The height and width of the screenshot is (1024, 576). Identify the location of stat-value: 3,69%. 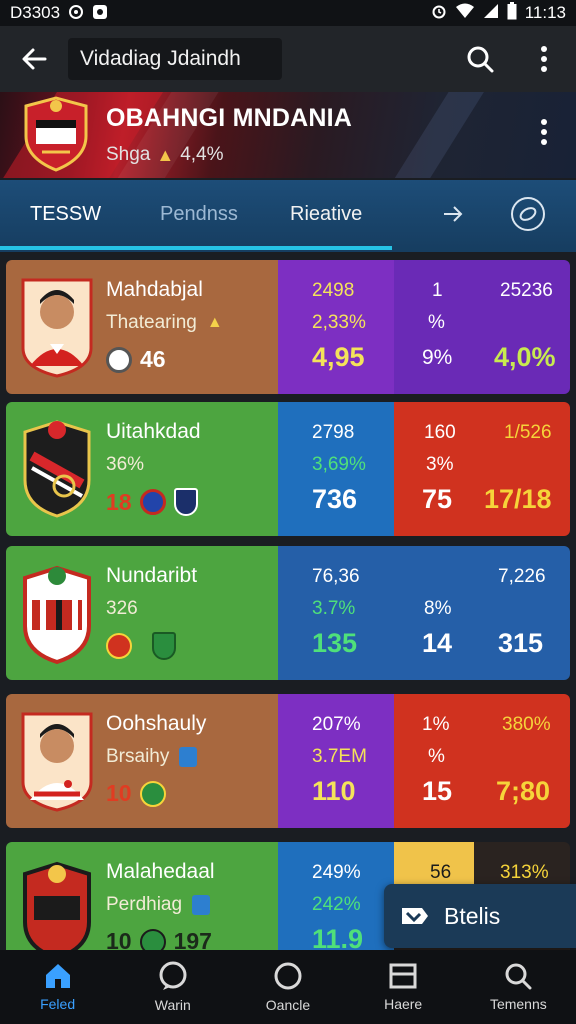
(339, 464).